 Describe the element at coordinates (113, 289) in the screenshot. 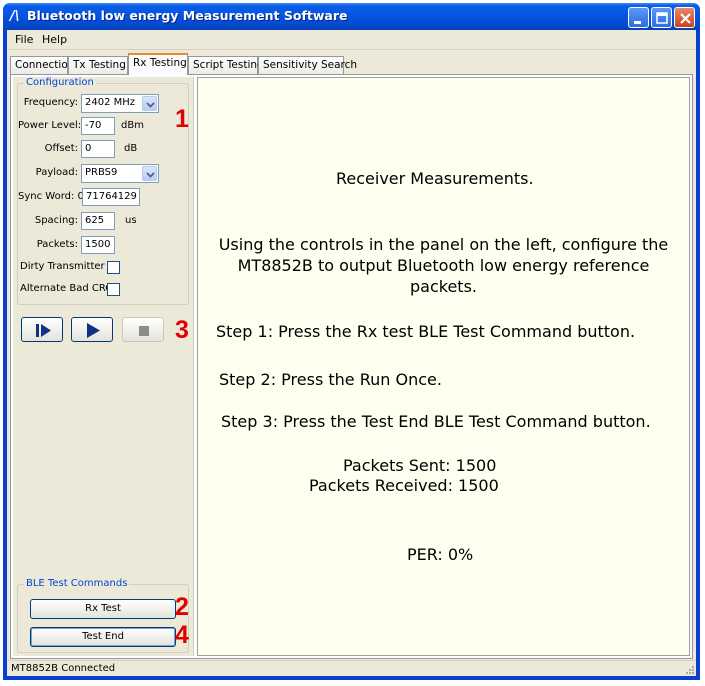

I see `alternate-bad-crc-checkbox` at that location.